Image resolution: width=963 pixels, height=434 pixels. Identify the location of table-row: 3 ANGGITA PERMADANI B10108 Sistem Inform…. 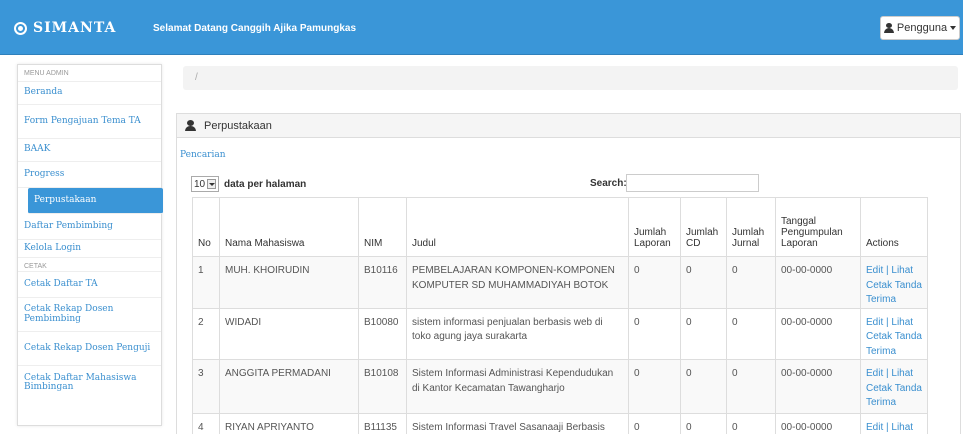
(560, 386).